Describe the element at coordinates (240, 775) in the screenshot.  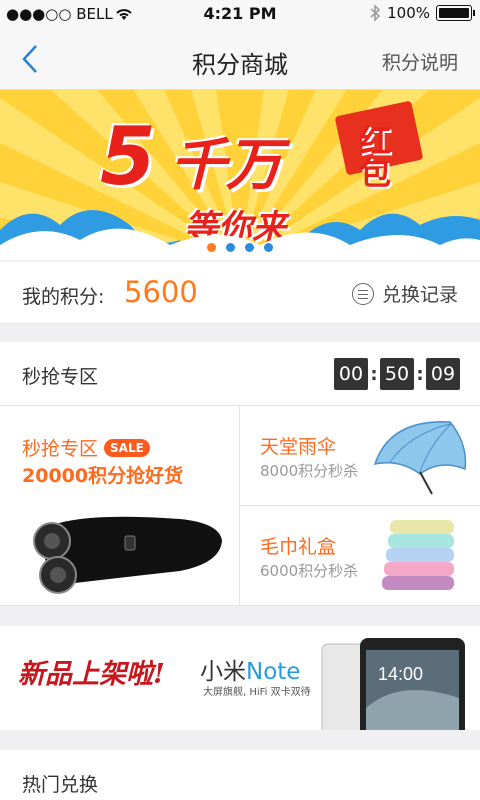
I see `hot-exchange-section: 热门兑换` at that location.